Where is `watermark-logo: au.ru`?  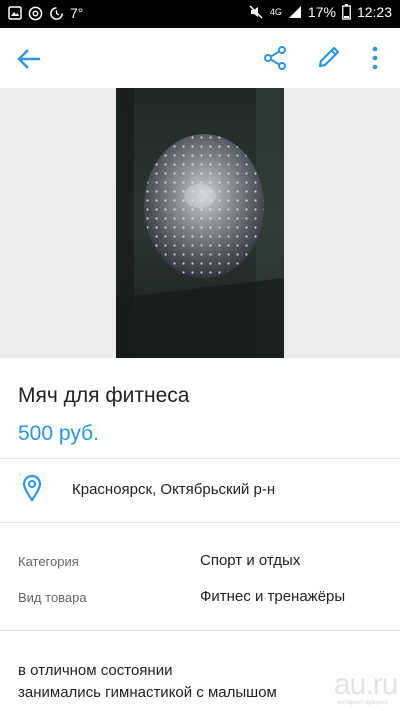
watermark-logo: au.ru is located at coordinates (366, 684).